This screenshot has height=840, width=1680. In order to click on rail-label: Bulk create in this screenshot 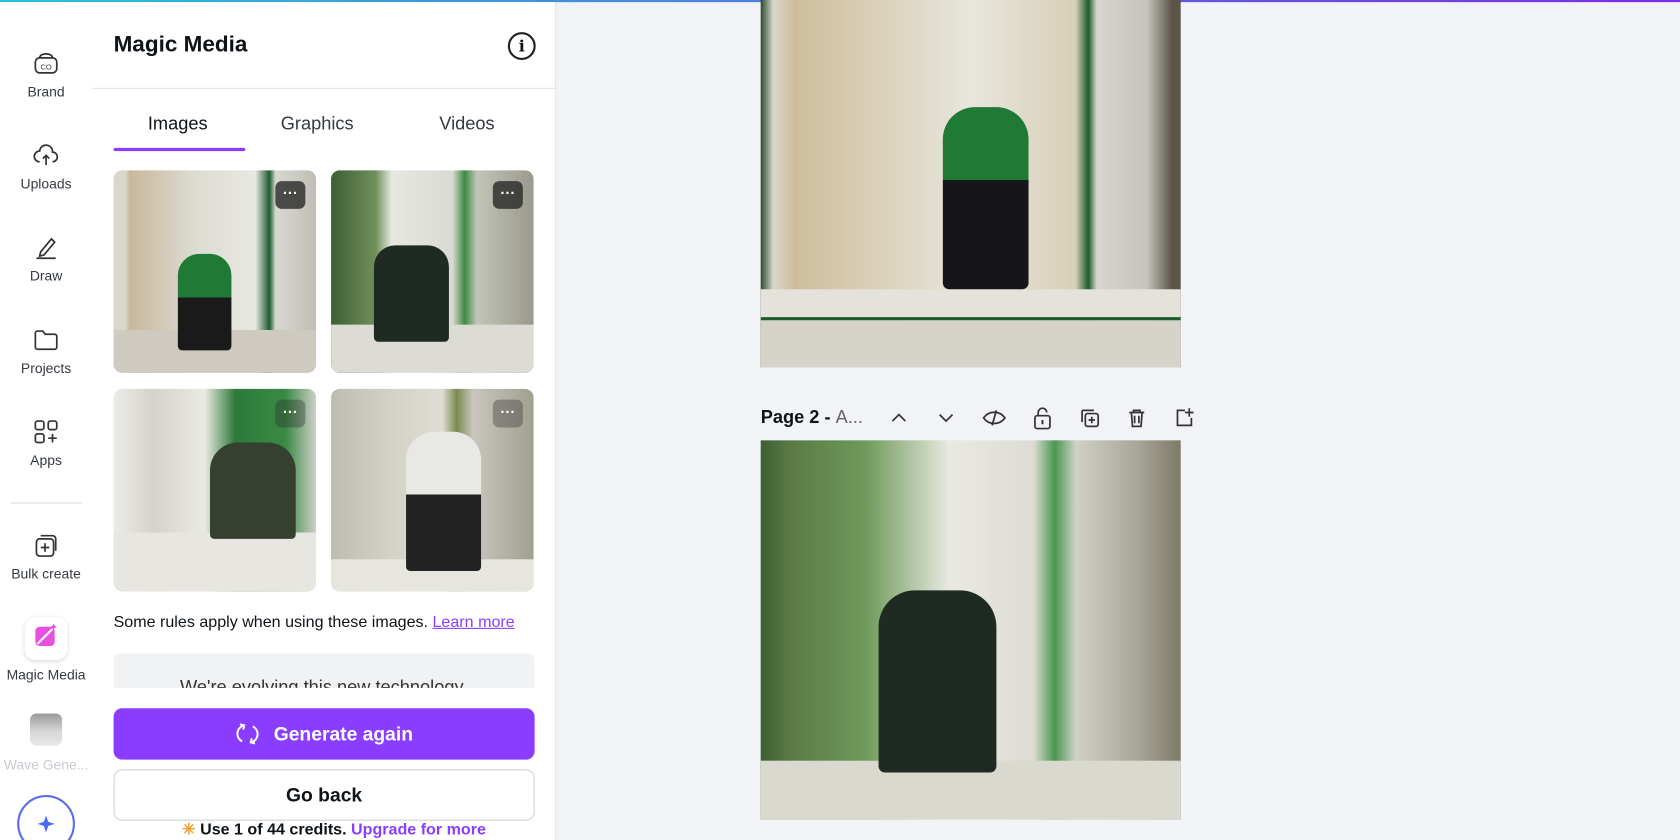, I will do `click(46, 573)`.